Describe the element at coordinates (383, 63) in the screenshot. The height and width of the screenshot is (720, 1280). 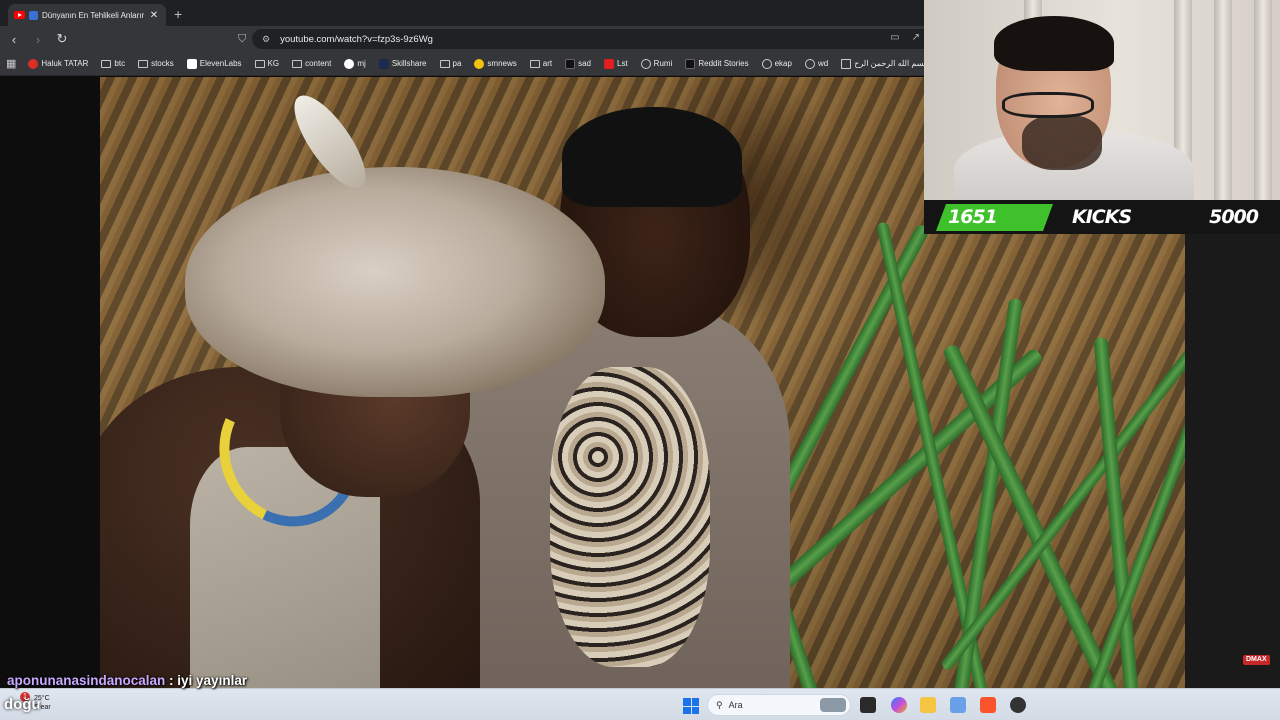
I see `skillshare-icon` at that location.